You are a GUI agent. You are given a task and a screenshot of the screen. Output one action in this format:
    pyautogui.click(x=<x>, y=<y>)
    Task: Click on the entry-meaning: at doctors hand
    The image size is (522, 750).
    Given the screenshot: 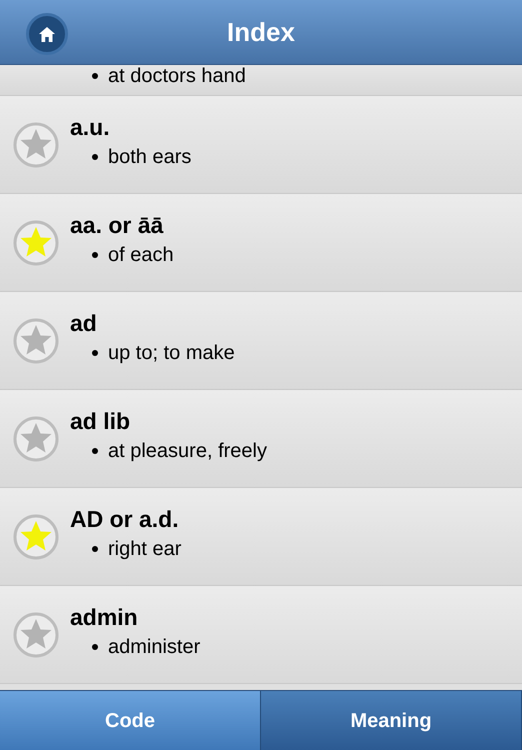 What is the action you would take?
    pyautogui.click(x=177, y=76)
    